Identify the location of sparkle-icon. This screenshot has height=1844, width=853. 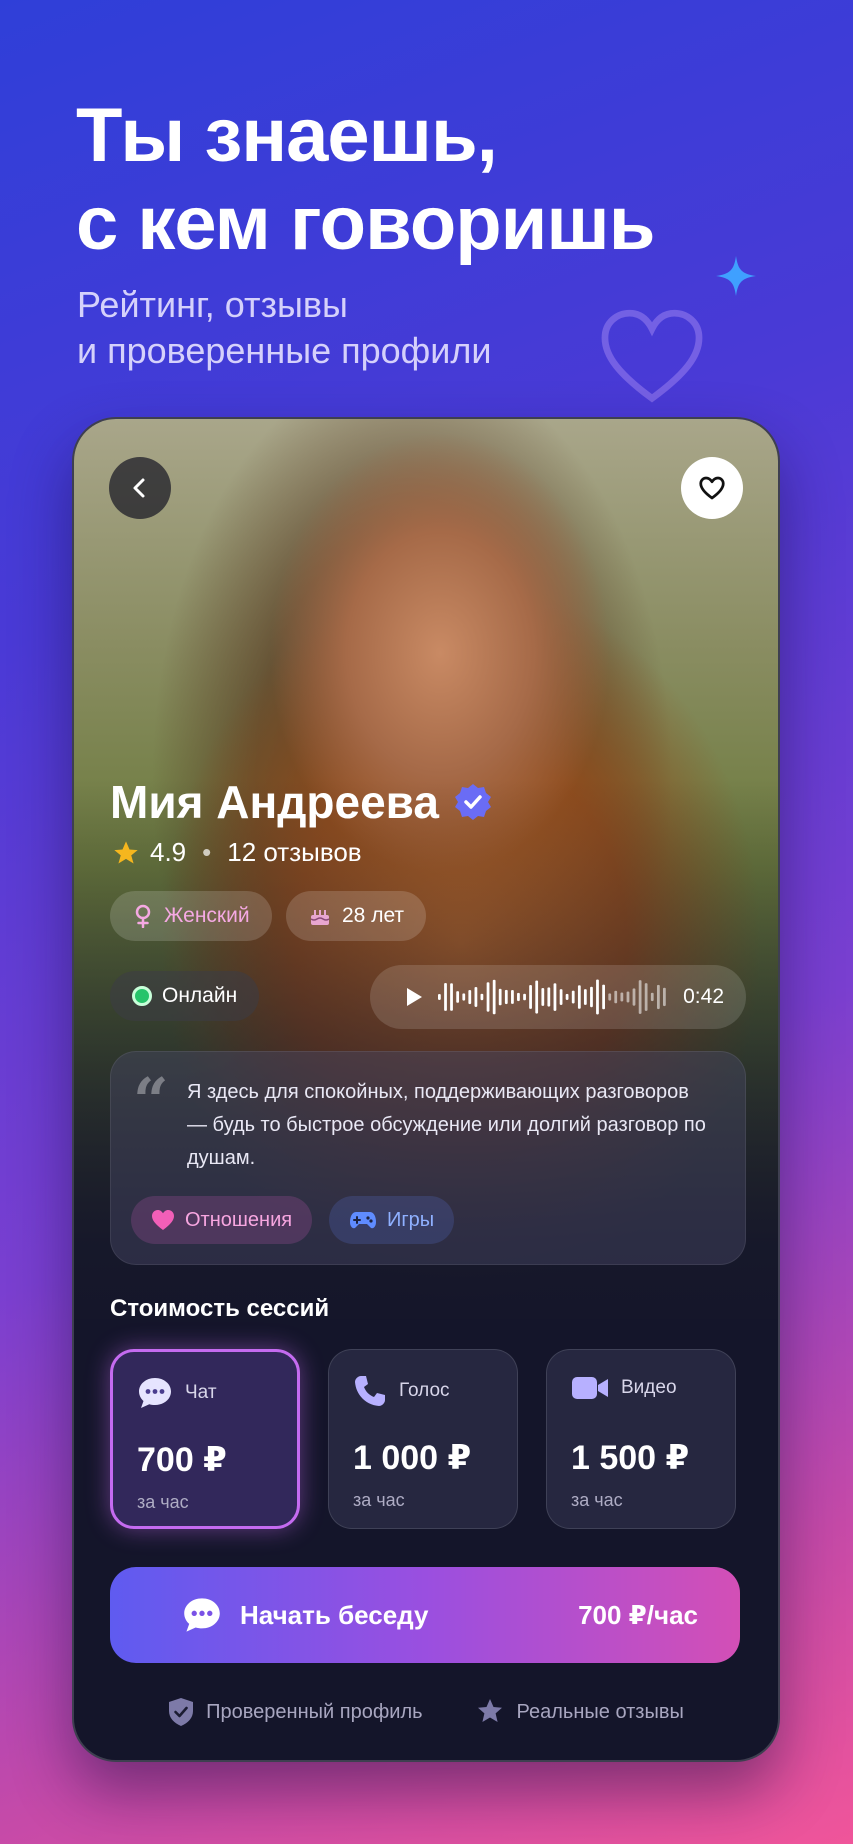
(736, 276).